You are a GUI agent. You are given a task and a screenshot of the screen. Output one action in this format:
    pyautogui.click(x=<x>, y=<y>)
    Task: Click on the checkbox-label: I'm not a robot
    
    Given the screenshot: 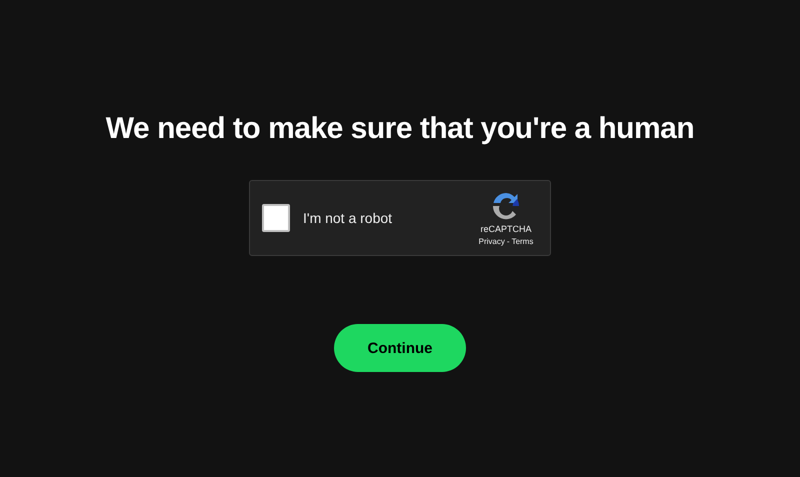 What is the action you would take?
    pyautogui.click(x=348, y=218)
    